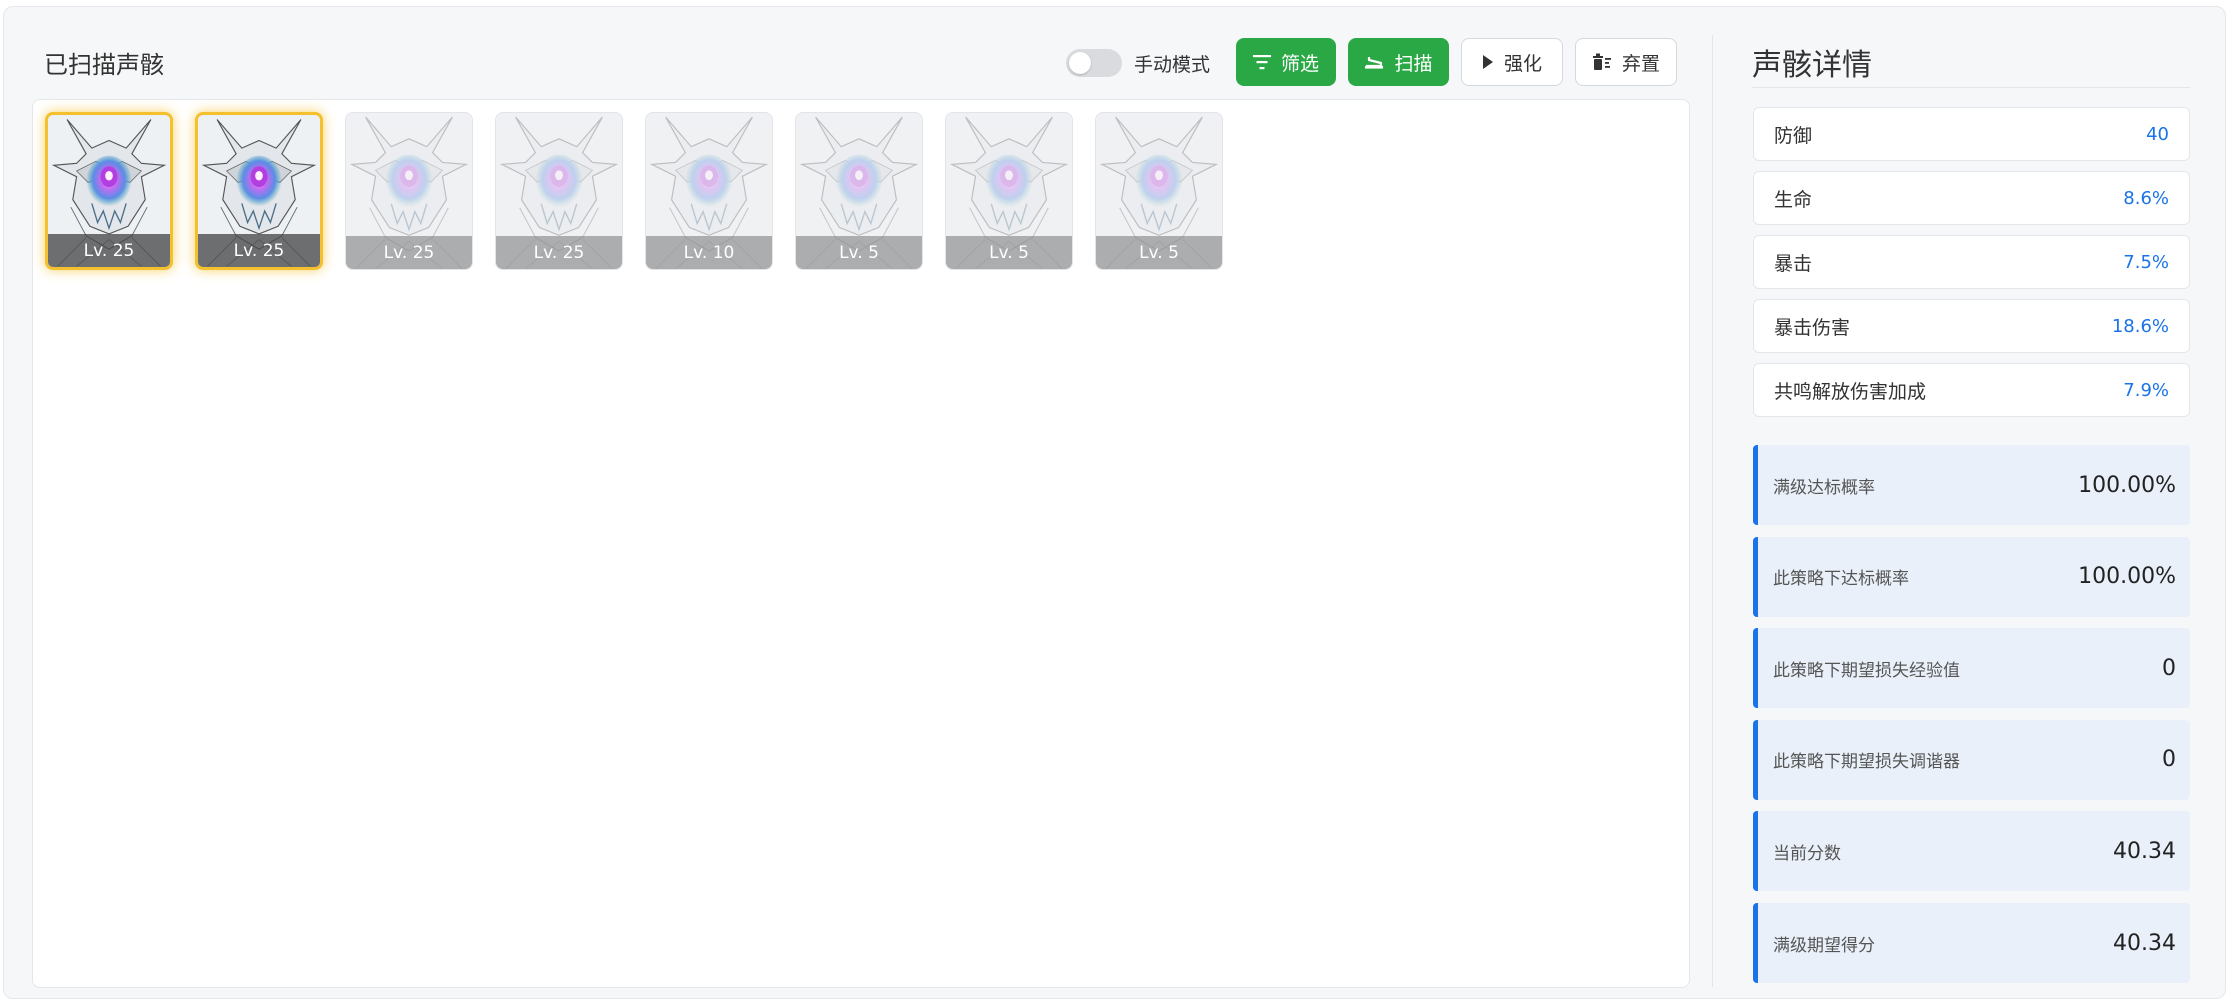 Image resolution: width=2237 pixels, height=1002 pixels. I want to click on stat-row: 防御 40, so click(1971, 134).